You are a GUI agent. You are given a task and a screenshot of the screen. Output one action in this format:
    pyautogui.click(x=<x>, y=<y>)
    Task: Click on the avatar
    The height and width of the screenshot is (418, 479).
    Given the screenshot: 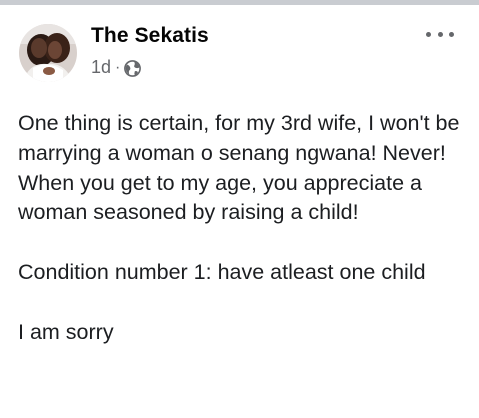 What is the action you would take?
    pyautogui.click(x=48, y=53)
    